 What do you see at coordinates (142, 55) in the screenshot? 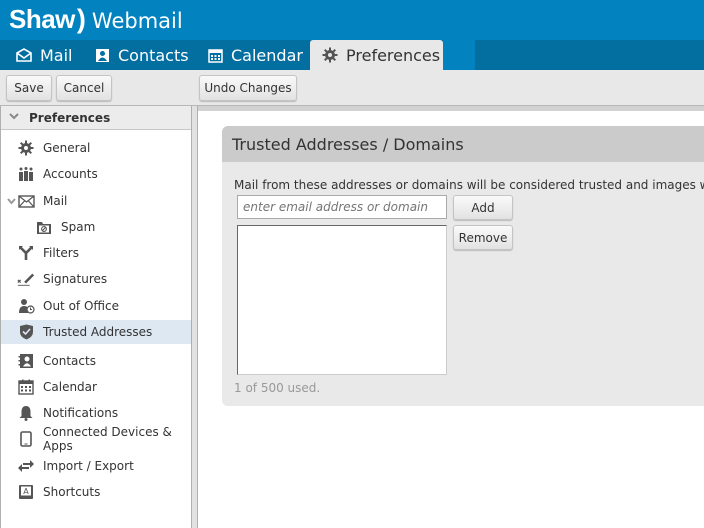
I see `tab-contacts: Contacts` at bounding box center [142, 55].